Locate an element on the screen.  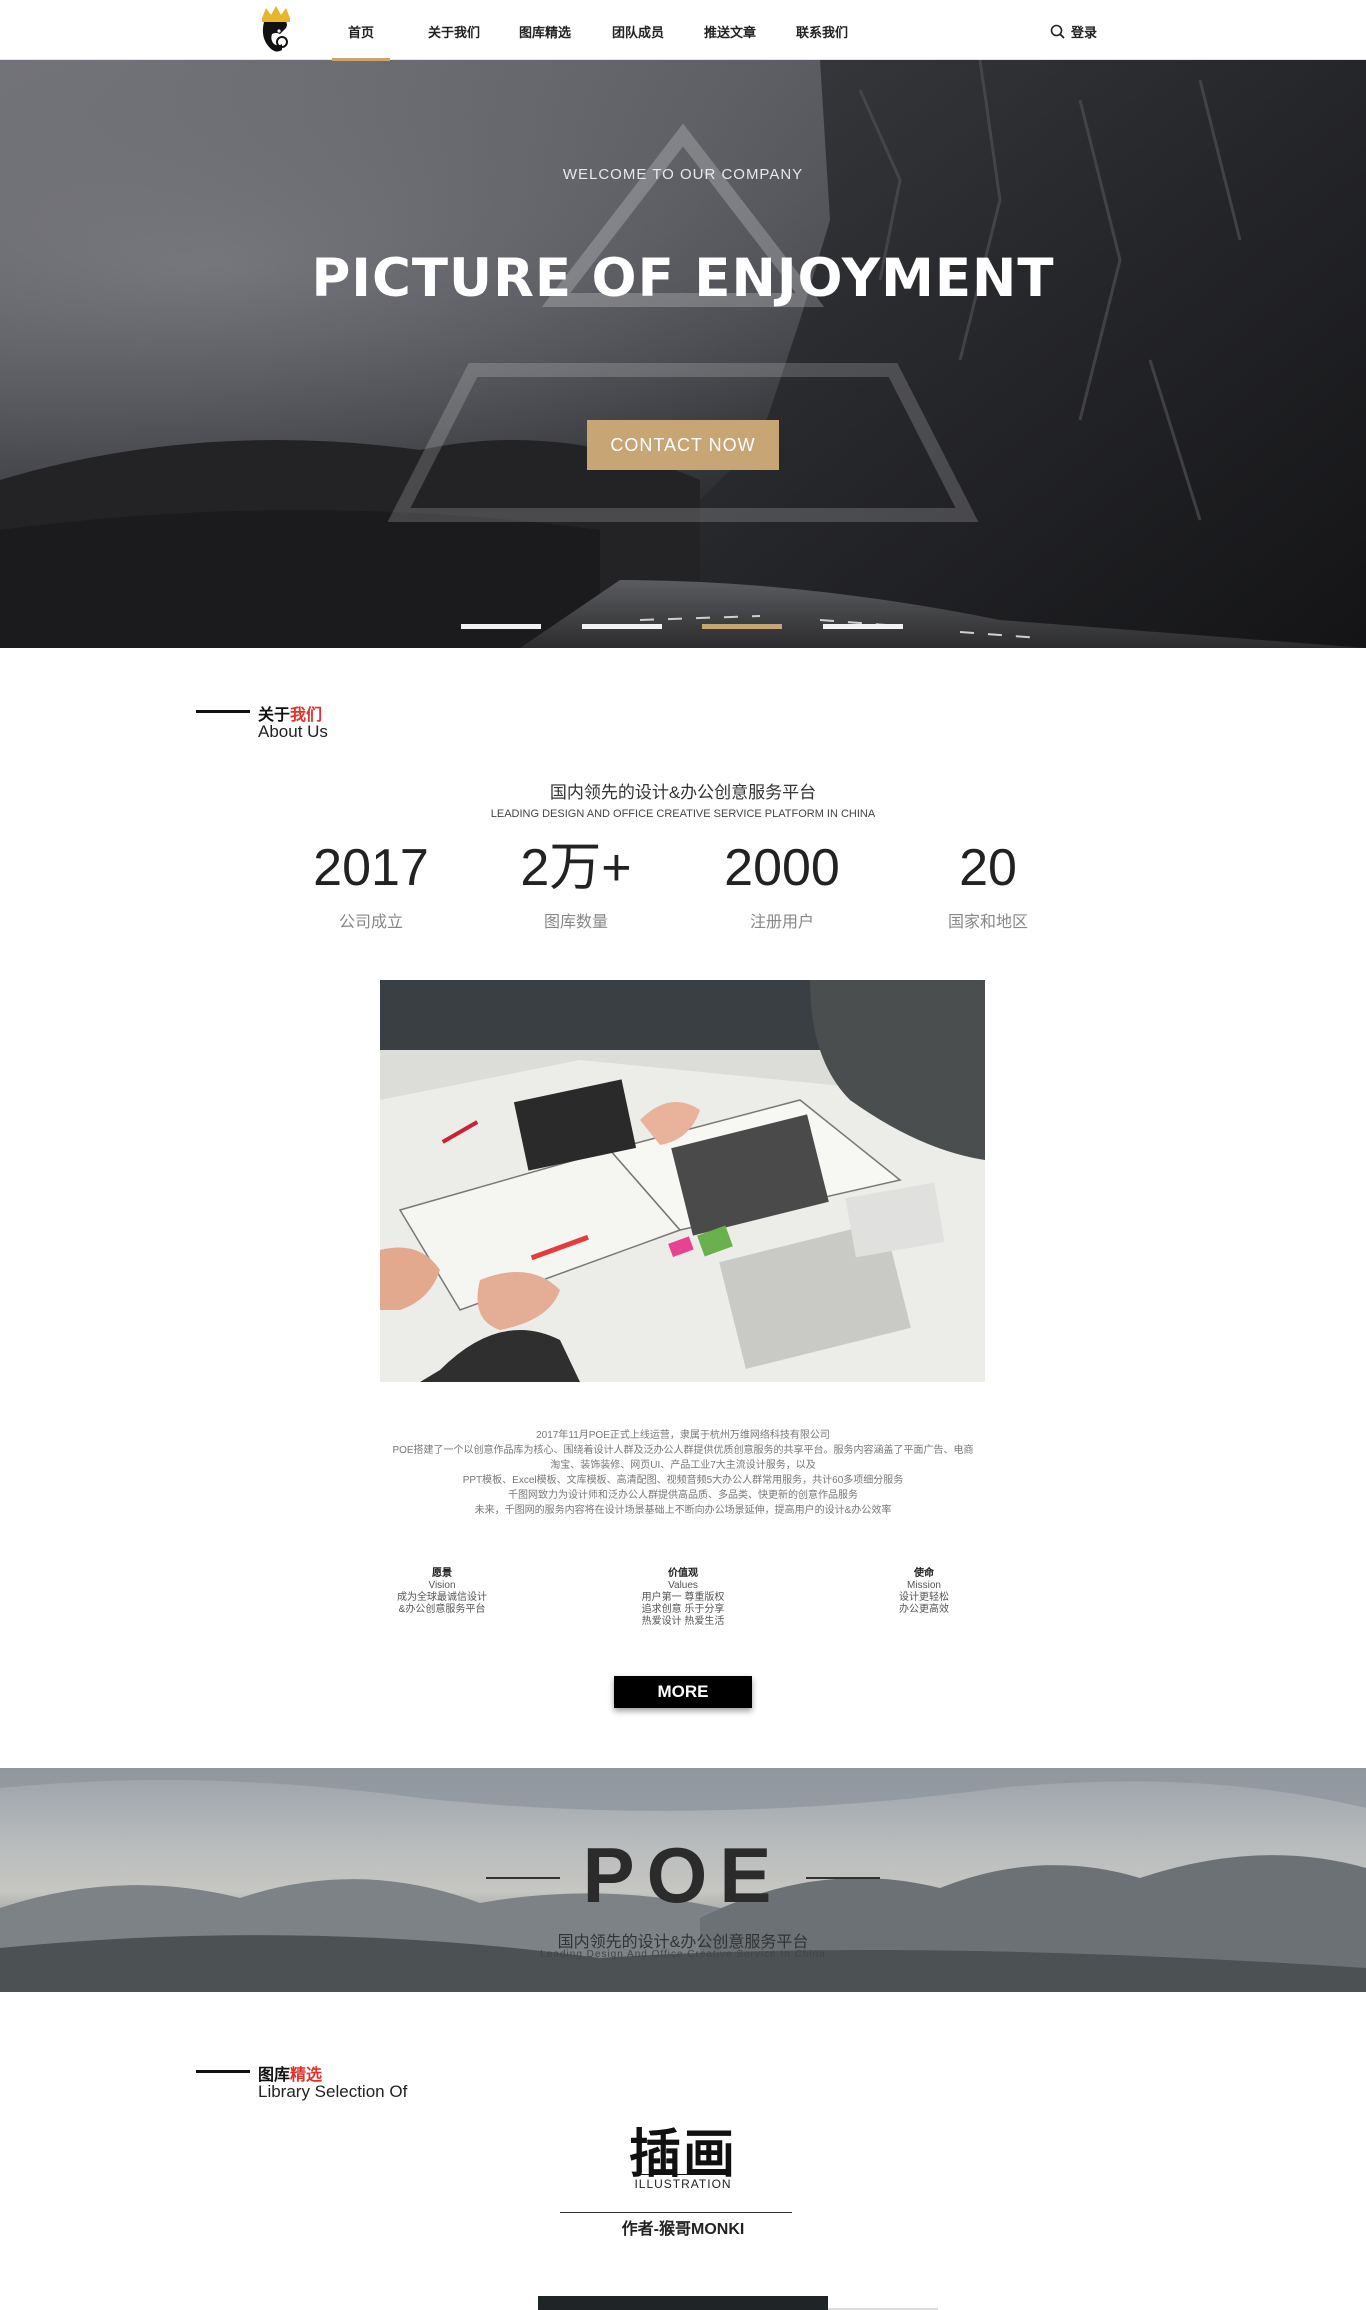
about-photo is located at coordinates (682, 1181).